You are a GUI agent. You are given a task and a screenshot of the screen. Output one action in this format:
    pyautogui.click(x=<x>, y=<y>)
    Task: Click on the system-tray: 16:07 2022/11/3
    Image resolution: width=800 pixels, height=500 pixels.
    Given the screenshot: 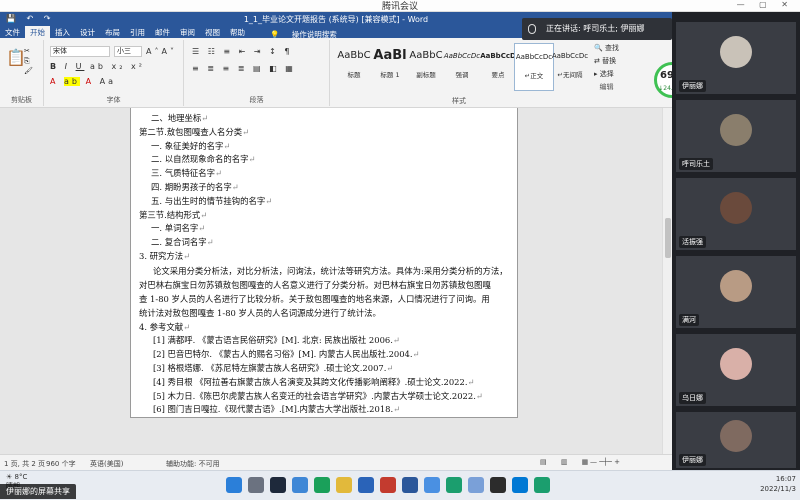 What is the action you would take?
    pyautogui.click(x=778, y=484)
    